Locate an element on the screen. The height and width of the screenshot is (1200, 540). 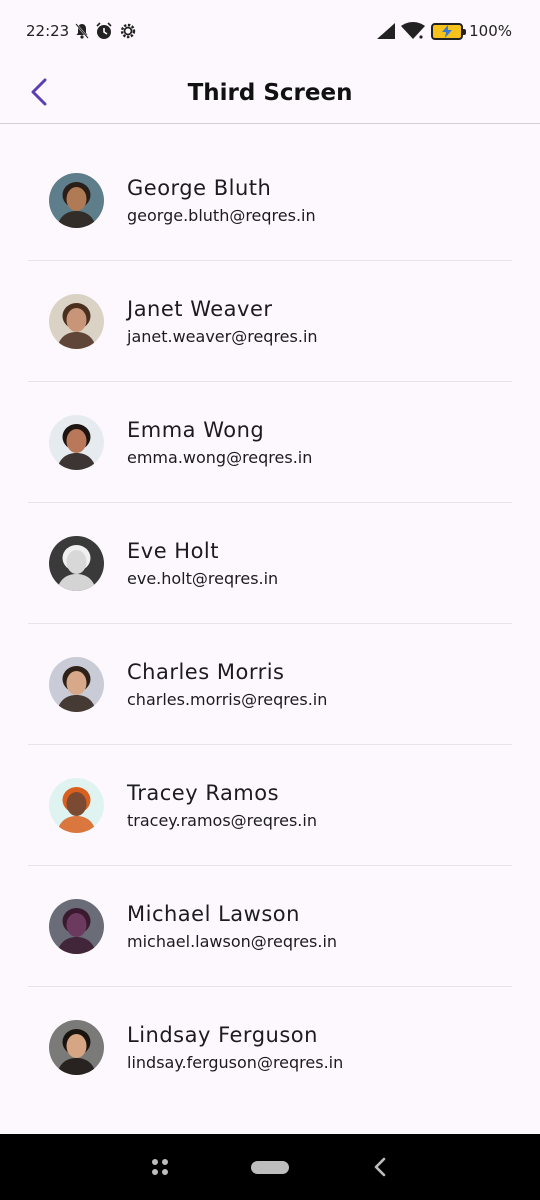
user-list-item: Janet Weaver janet.weaver@reqres.in is located at coordinates (270, 321).